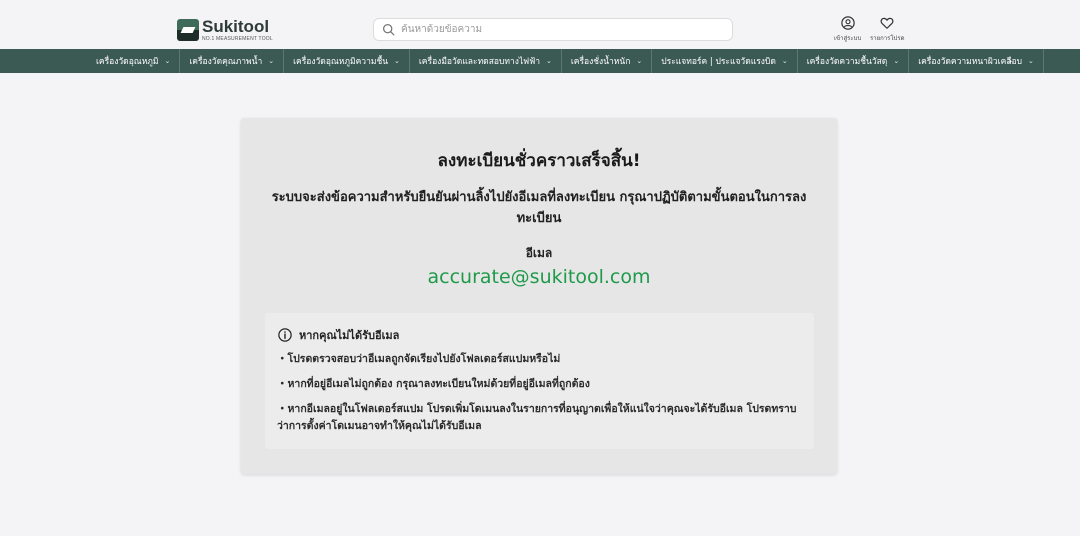  I want to click on search-box, so click(553, 29).